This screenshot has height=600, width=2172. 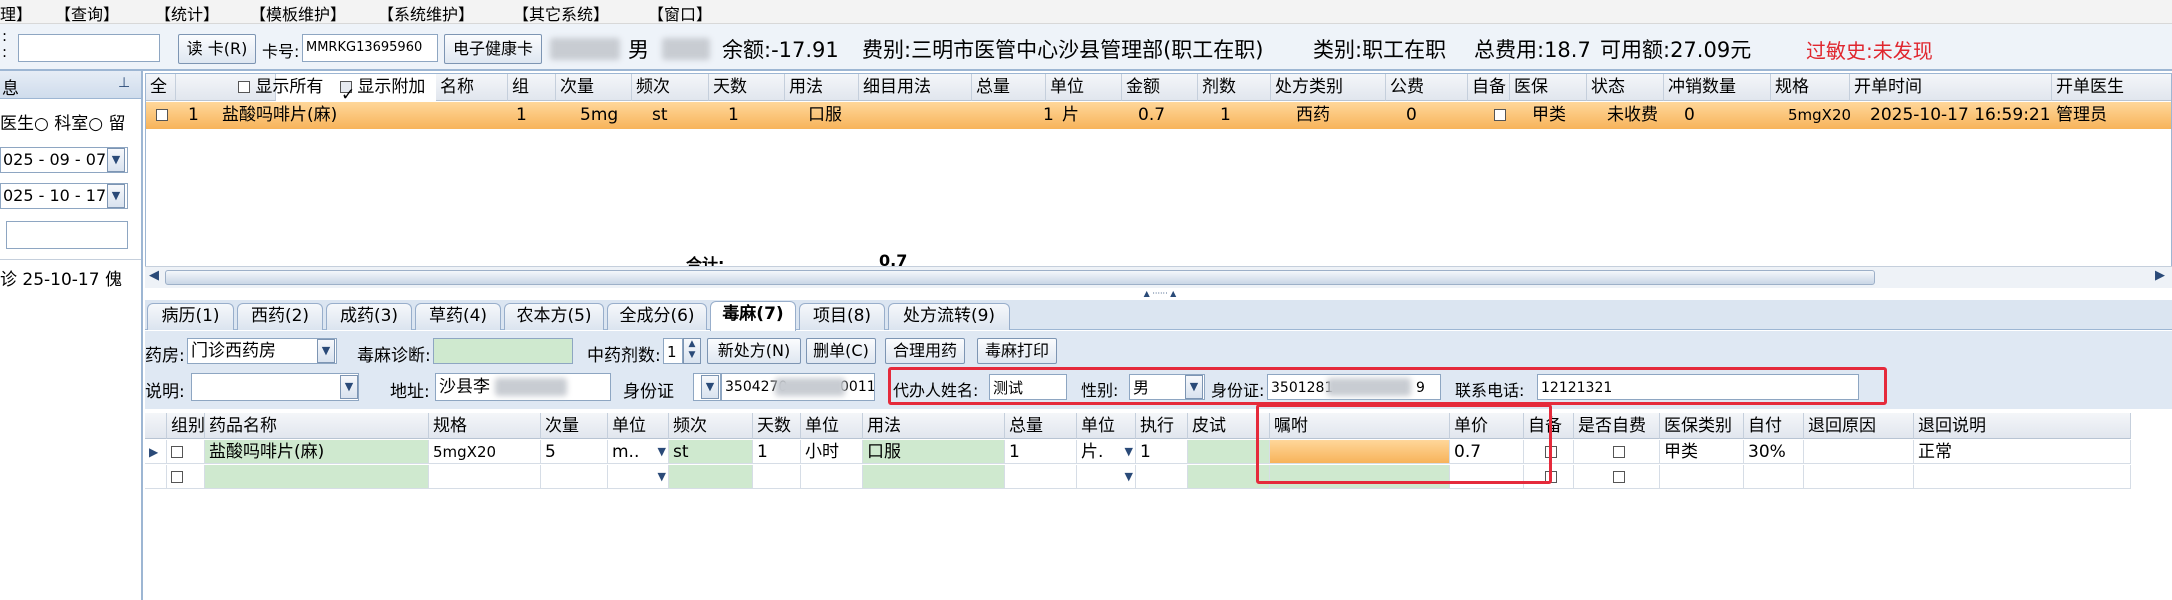 I want to click on scrollbar-thumb, so click(x=1020, y=277).